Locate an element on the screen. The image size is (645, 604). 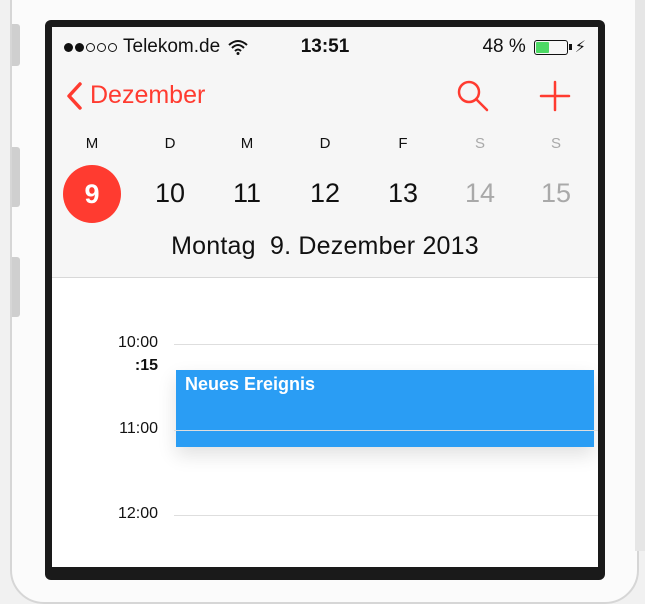
chevron-left-icon is located at coordinates (74, 95).